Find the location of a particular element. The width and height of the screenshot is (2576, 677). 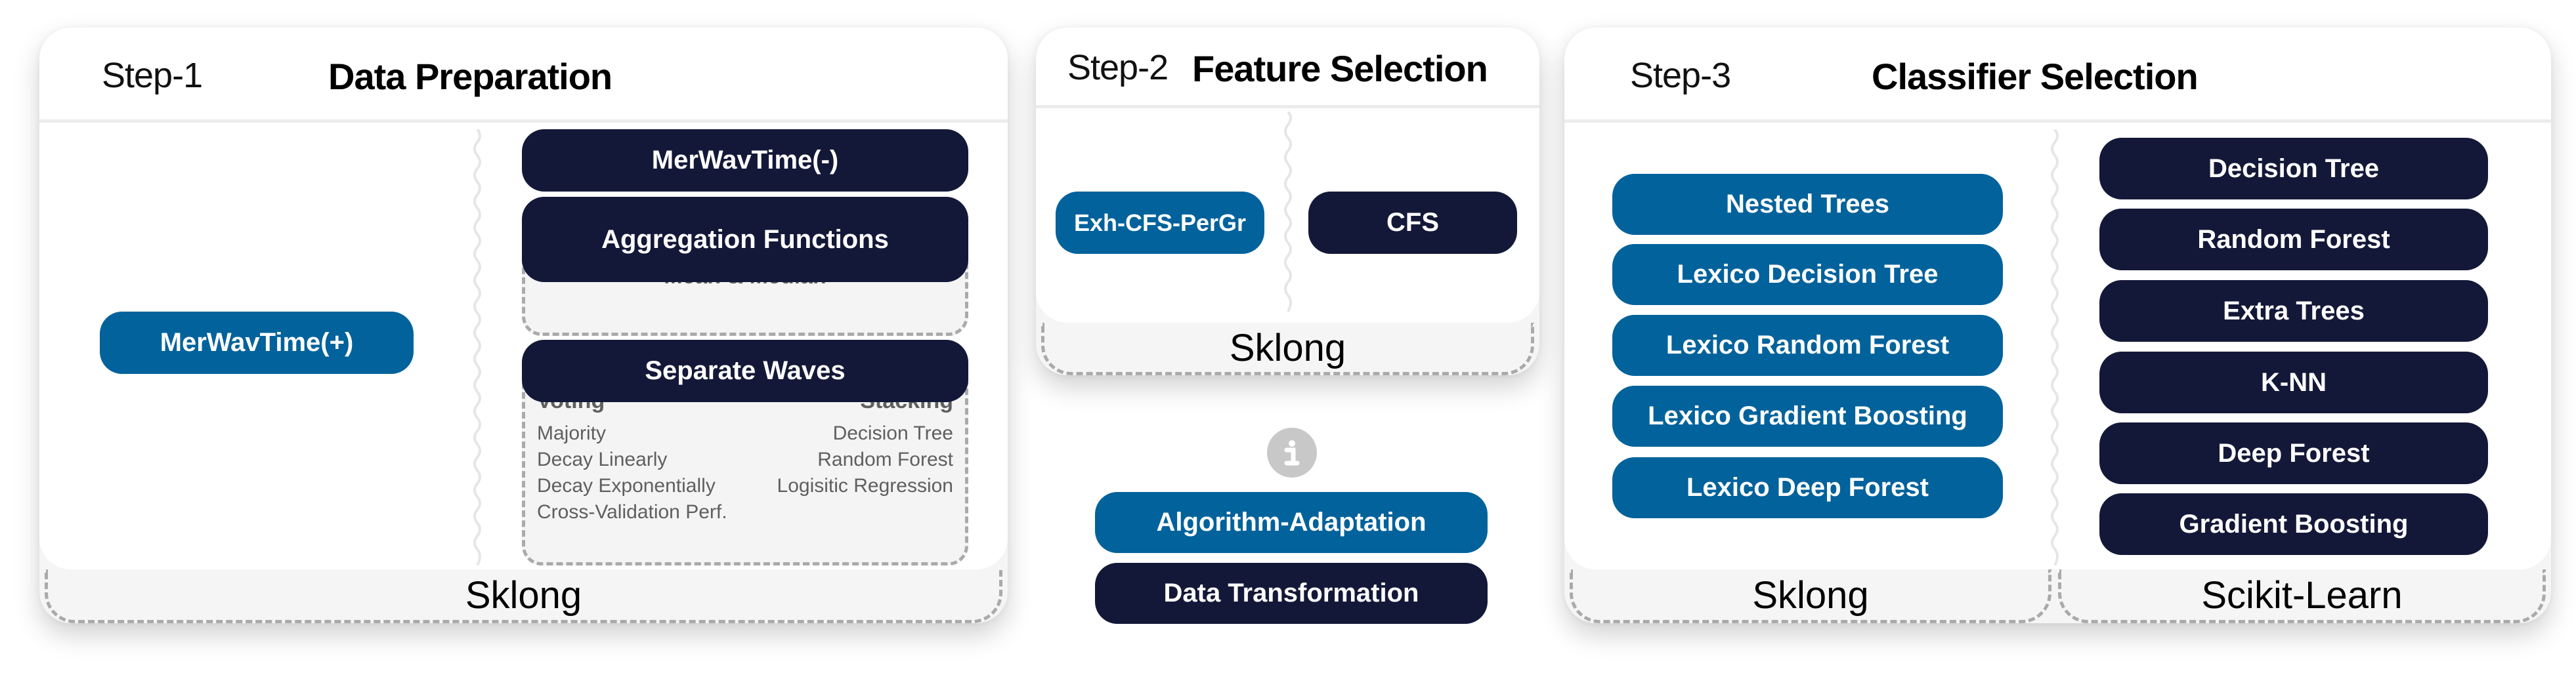

legend-algorithm-adaptation: Algorithm-Adaptation is located at coordinates (1291, 523).